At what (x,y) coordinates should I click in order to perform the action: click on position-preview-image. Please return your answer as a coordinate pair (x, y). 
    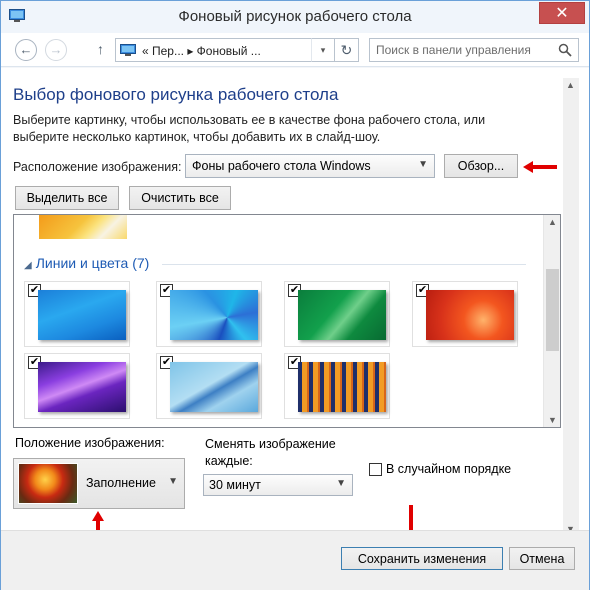
    Looking at the image, I should click on (48, 483).